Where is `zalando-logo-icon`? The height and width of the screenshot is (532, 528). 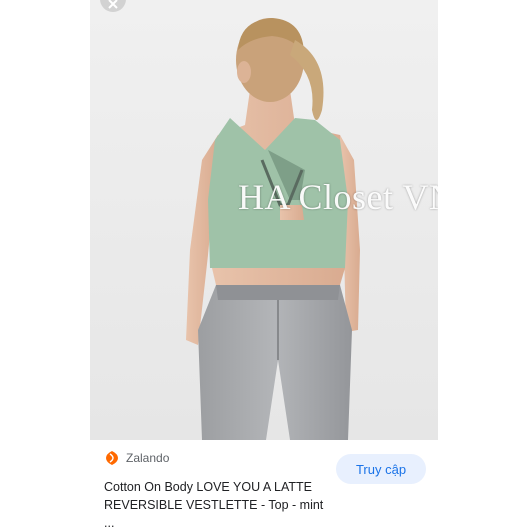 zalando-logo-icon is located at coordinates (112, 458).